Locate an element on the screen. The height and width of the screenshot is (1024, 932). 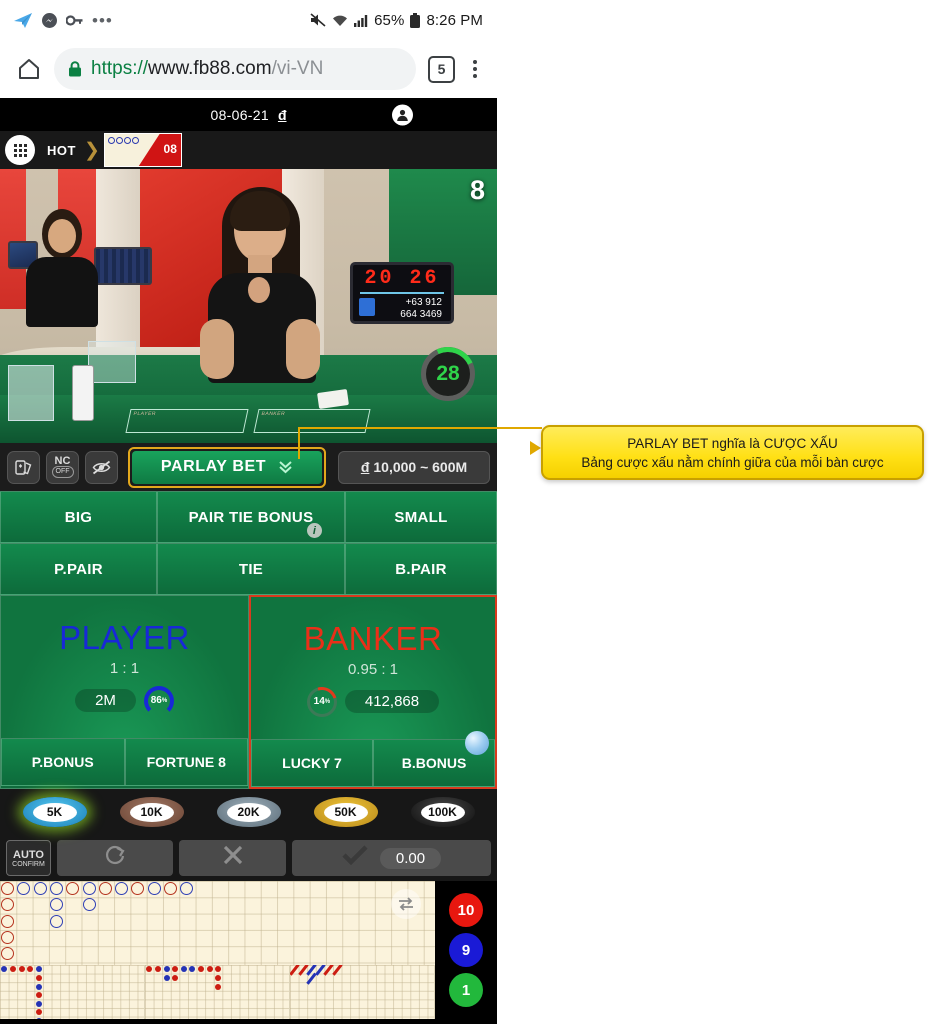
card-shoe-glass is located at coordinates (31, 393).